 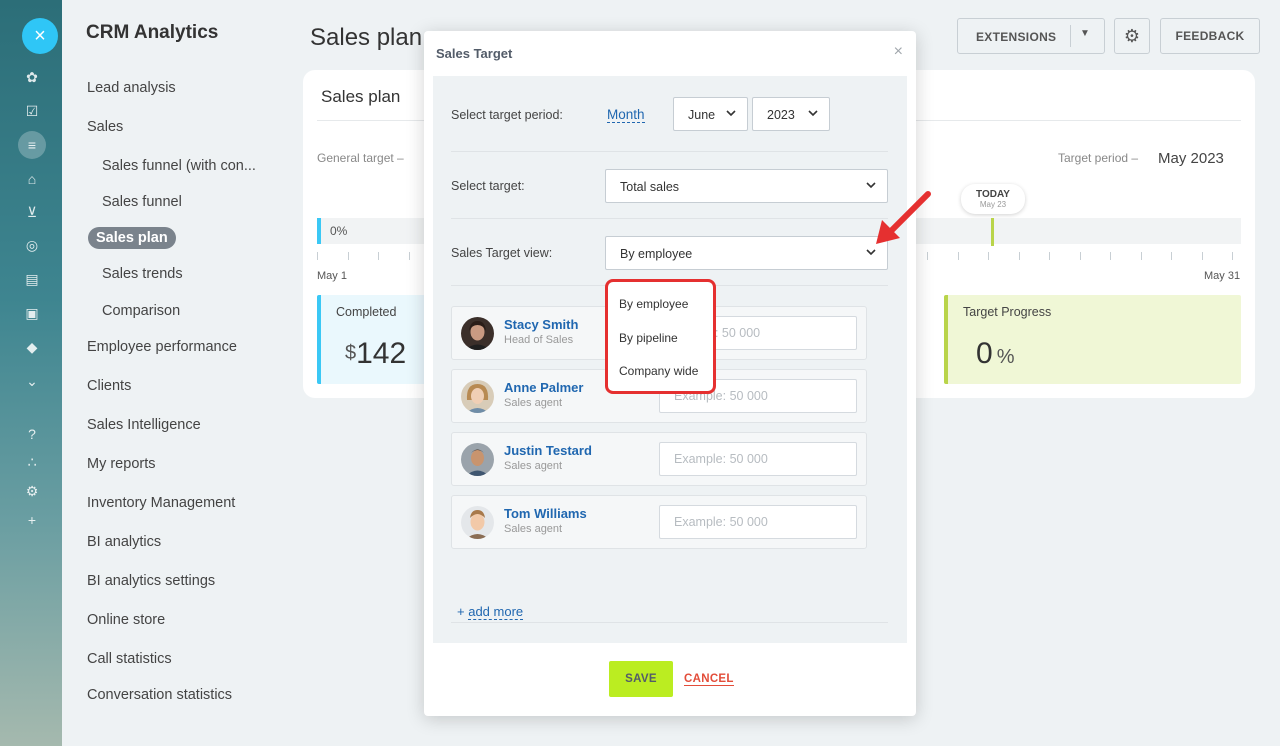 What do you see at coordinates (903, 217) in the screenshot?
I see `annotation-arrow-icon` at bounding box center [903, 217].